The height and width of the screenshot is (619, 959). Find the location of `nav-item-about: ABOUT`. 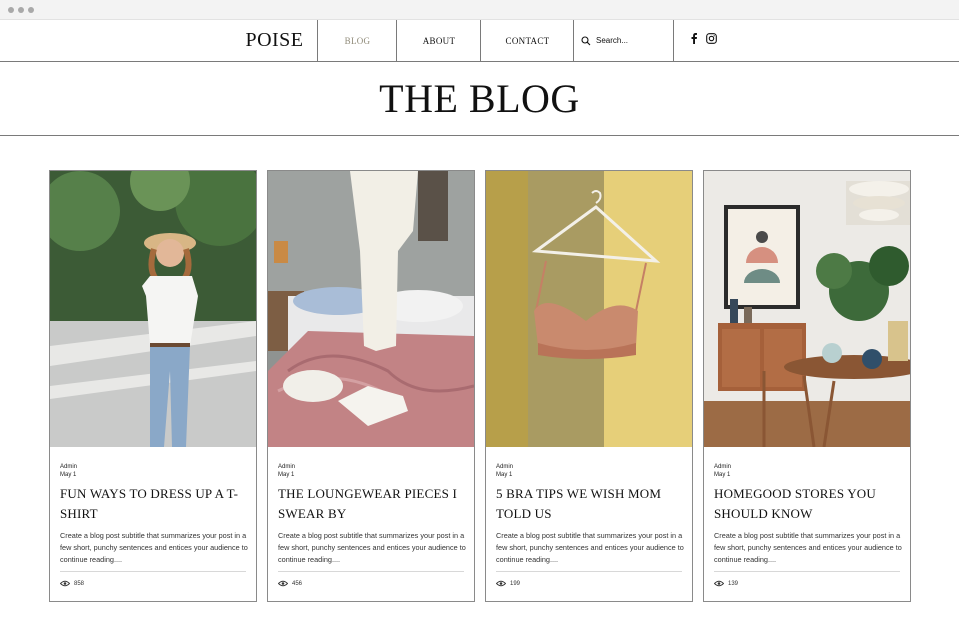

nav-item-about: ABOUT is located at coordinates (438, 40).